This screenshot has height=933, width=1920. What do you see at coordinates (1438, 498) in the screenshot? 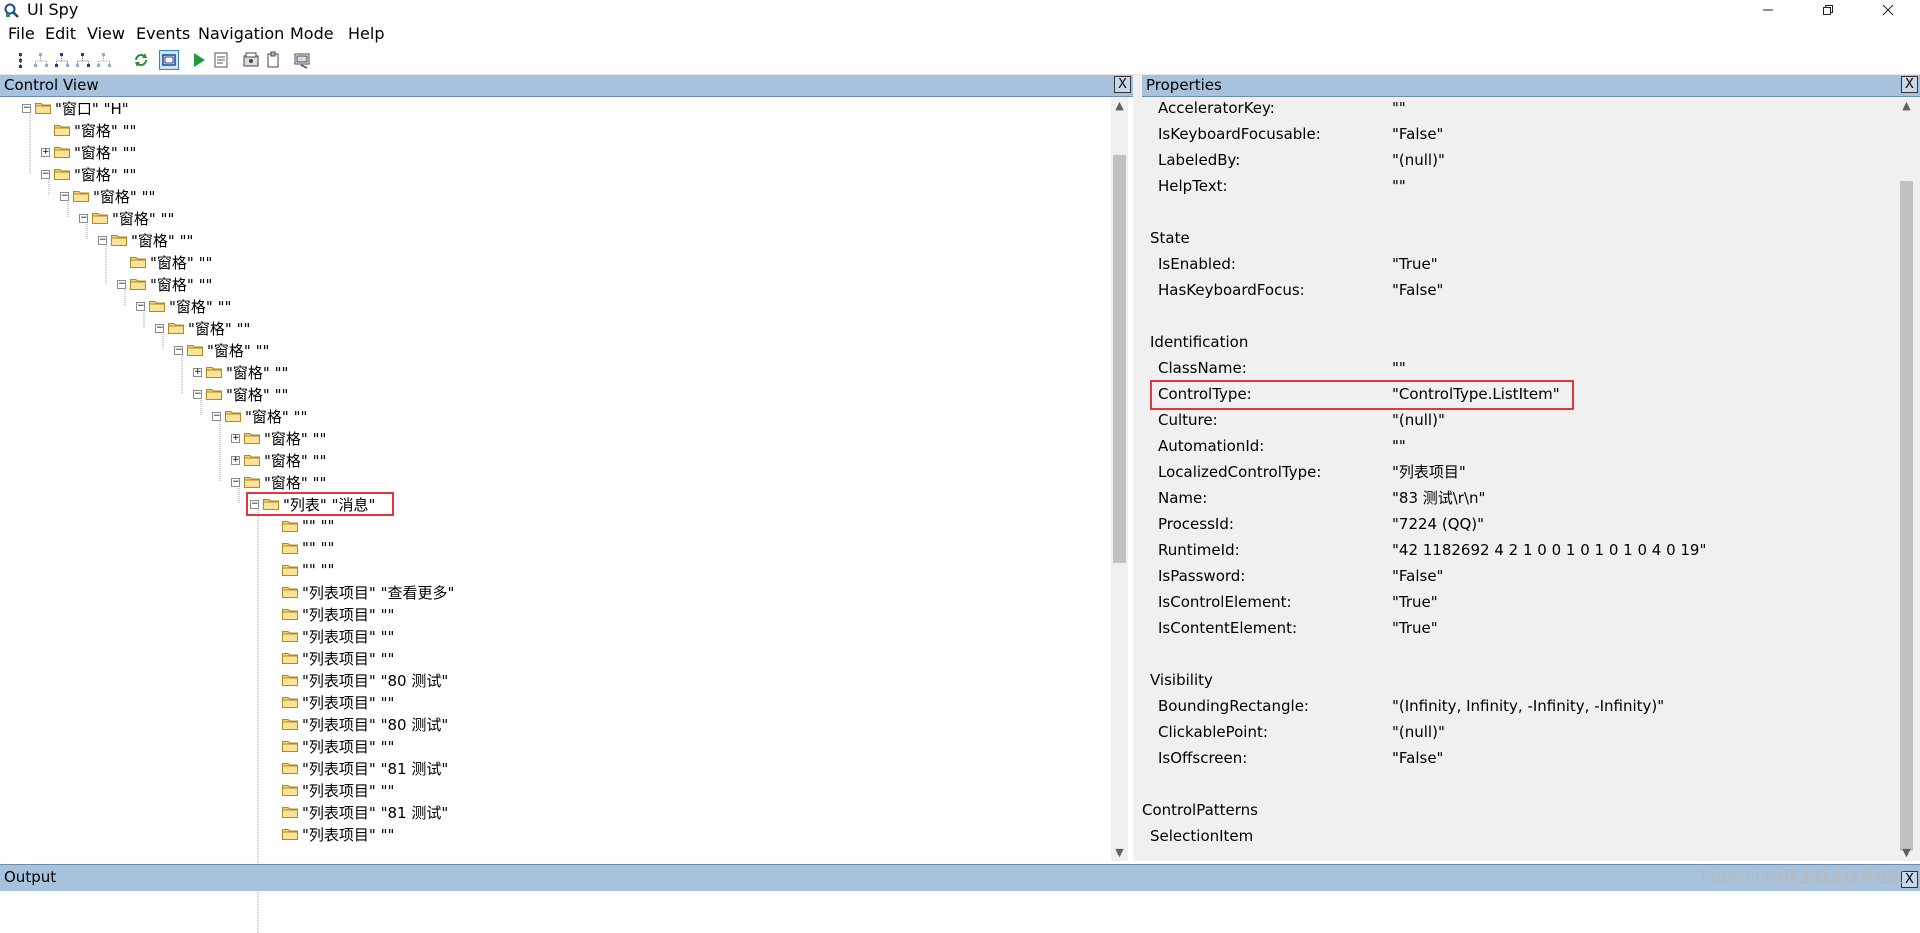
I see `property-value: "83 测试\r\n"` at bounding box center [1438, 498].